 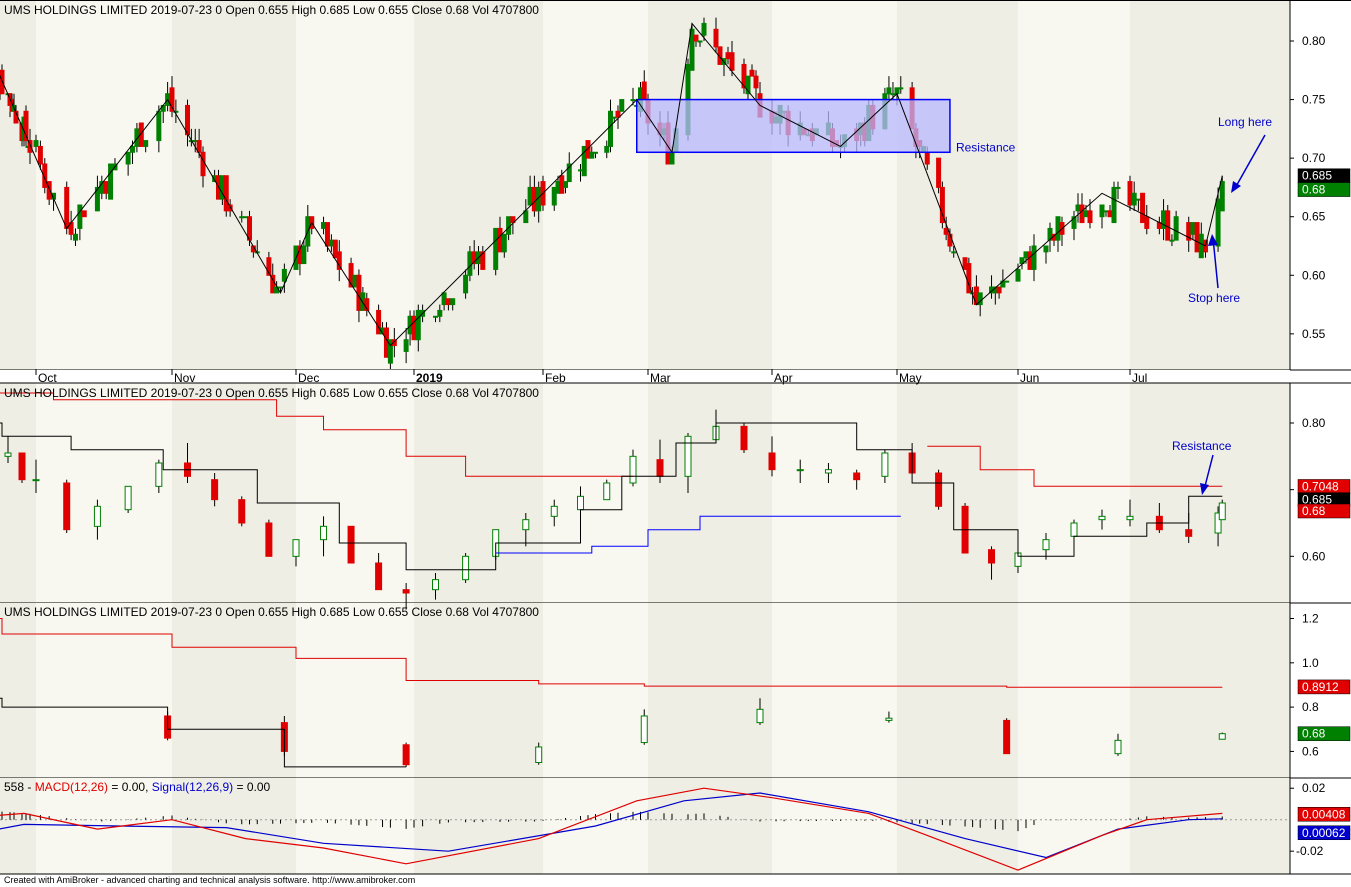 What do you see at coordinates (1310, 751) in the screenshot?
I see `y-tick-label: 0.6` at bounding box center [1310, 751].